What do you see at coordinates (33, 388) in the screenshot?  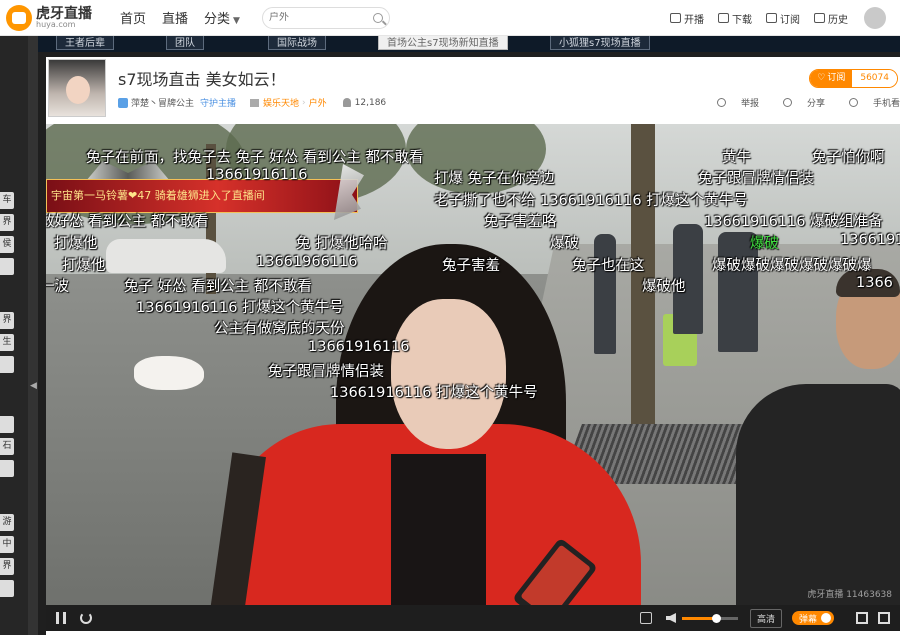 I see `collapse-arrow-icon: ◀` at bounding box center [33, 388].